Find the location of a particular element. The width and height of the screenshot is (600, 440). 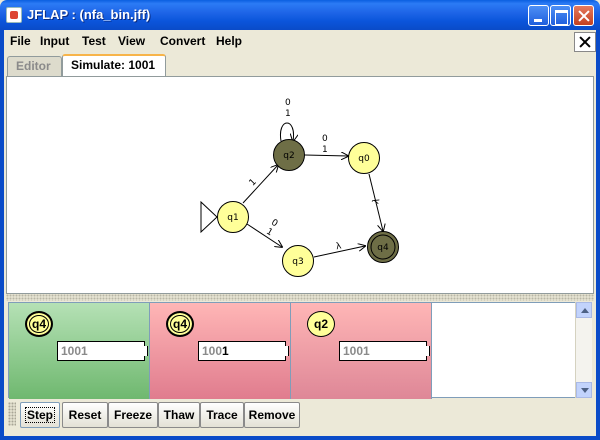

state-q2: q2 is located at coordinates (289, 155).